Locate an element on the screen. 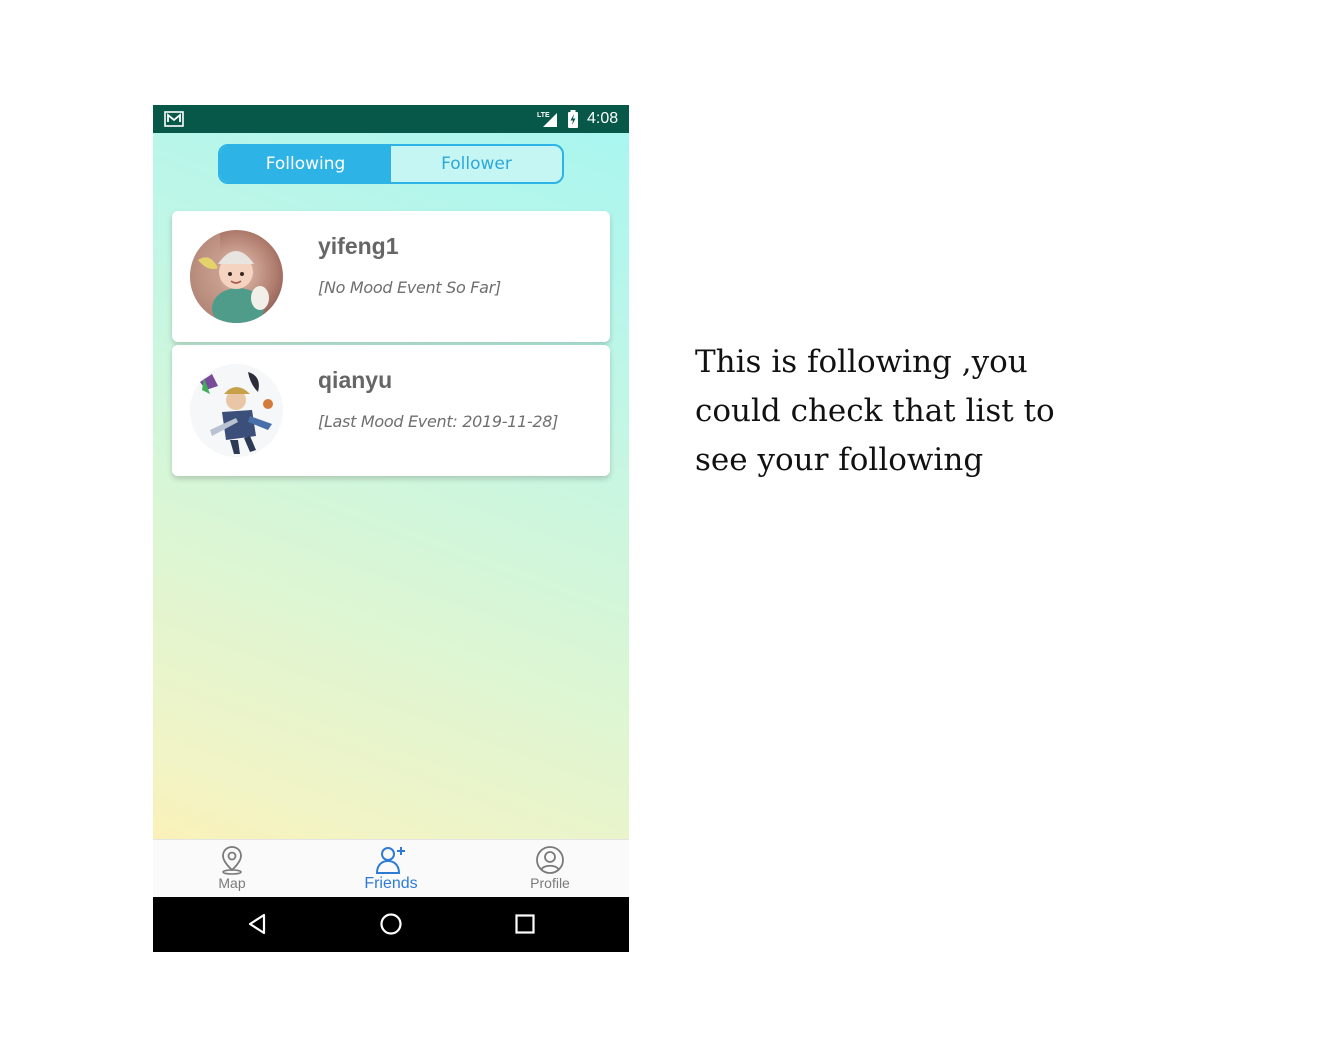  battery-charging-icon is located at coordinates (573, 119).